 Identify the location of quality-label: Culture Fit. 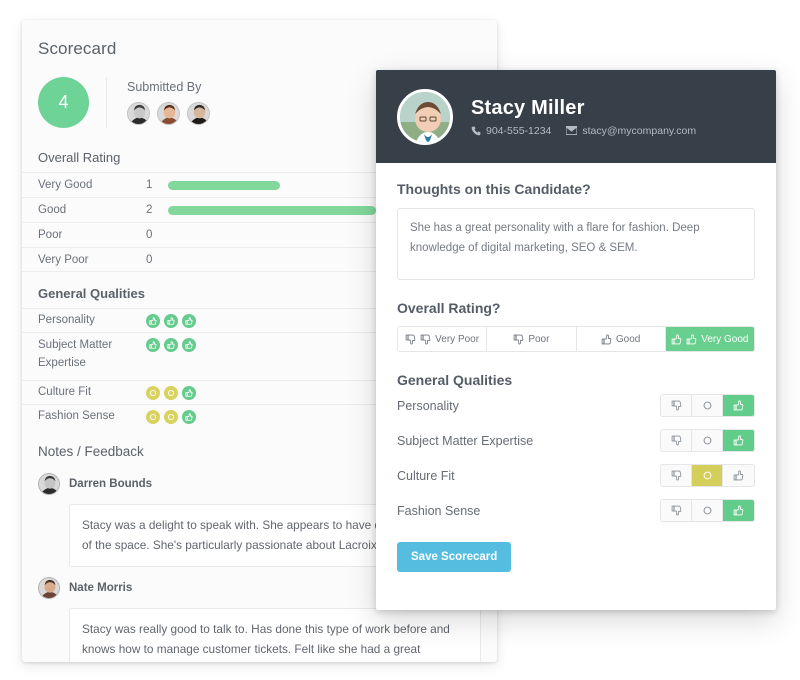
(426, 475).